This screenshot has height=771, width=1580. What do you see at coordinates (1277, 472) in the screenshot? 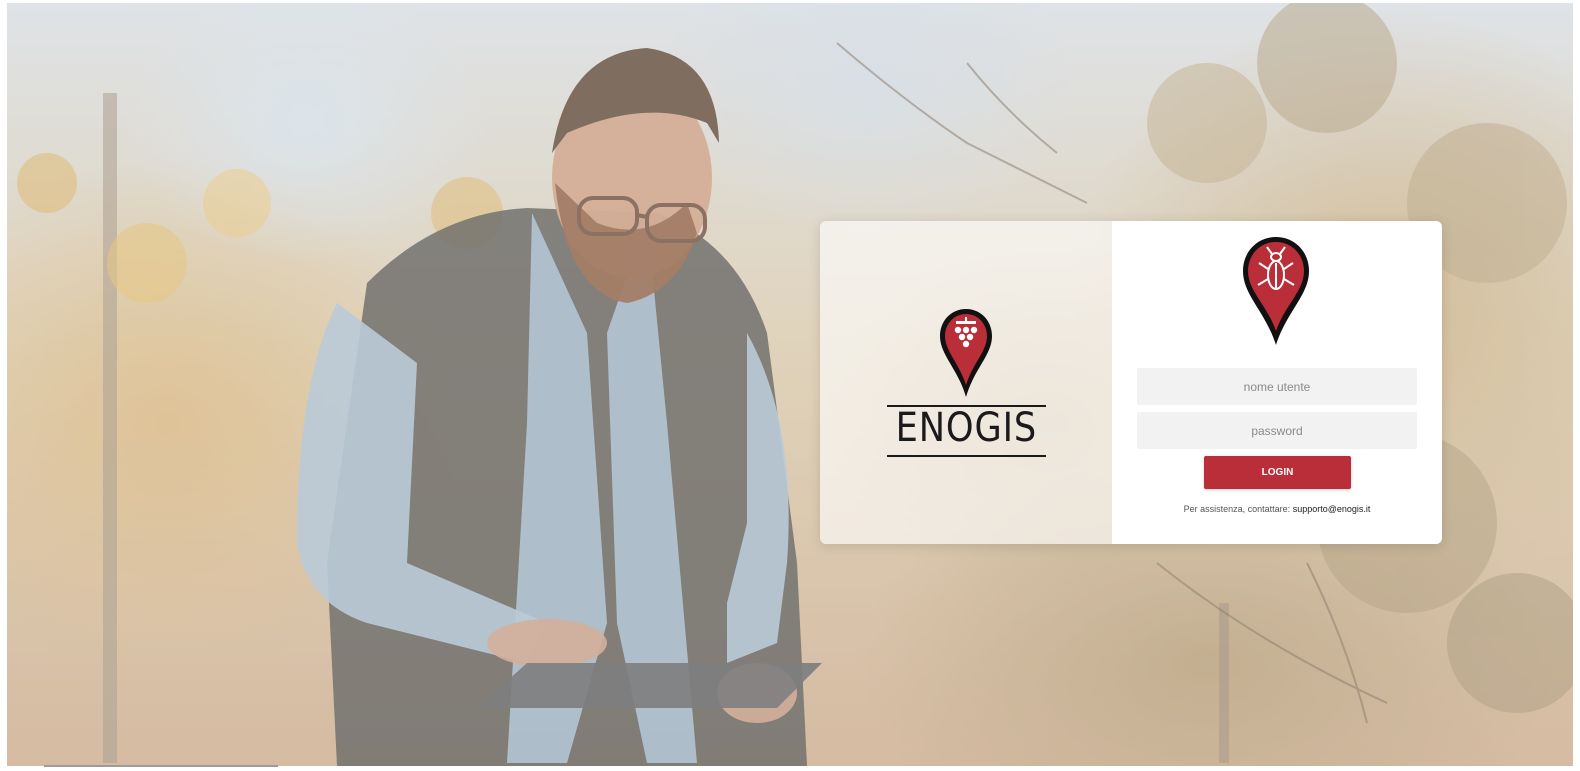
I see `login-button: LOGIN` at bounding box center [1277, 472].